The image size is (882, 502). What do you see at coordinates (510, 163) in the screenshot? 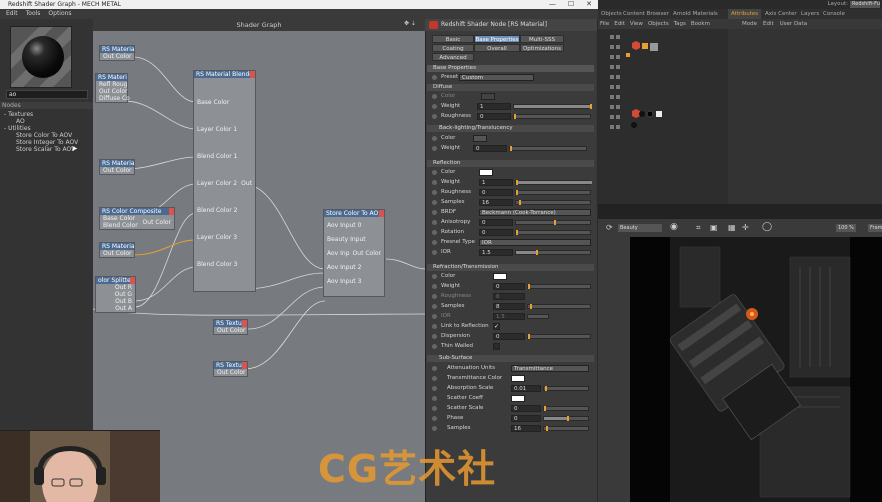
I see `section-reflection: Reflection` at bounding box center [510, 163].